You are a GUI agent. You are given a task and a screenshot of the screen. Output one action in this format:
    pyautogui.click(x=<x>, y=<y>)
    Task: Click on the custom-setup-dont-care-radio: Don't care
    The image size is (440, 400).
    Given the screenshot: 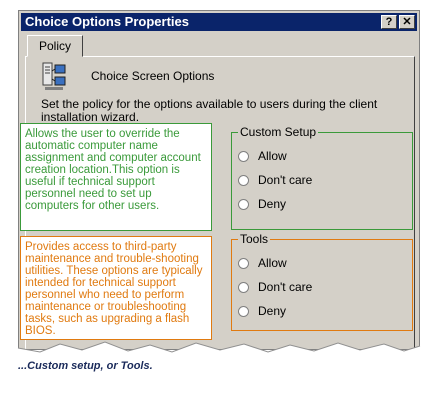 What is the action you would take?
    pyautogui.click(x=275, y=180)
    